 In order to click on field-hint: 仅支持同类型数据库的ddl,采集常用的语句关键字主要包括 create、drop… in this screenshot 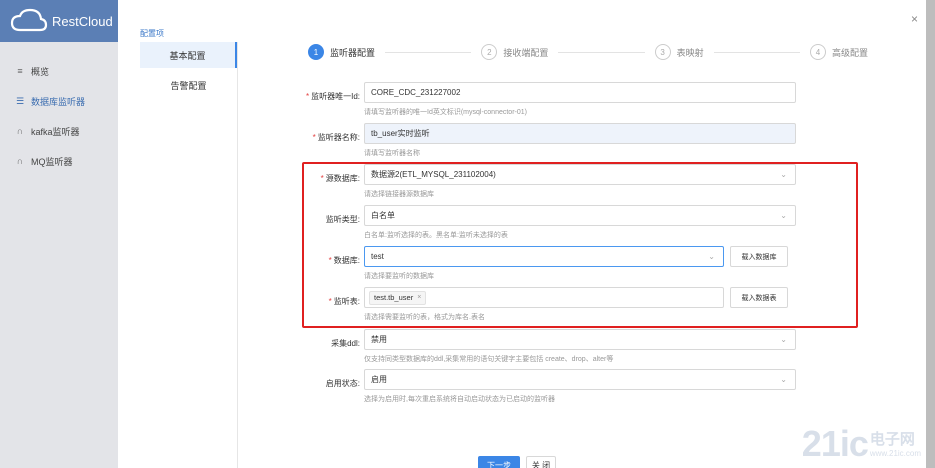, I will do `click(489, 359)`.